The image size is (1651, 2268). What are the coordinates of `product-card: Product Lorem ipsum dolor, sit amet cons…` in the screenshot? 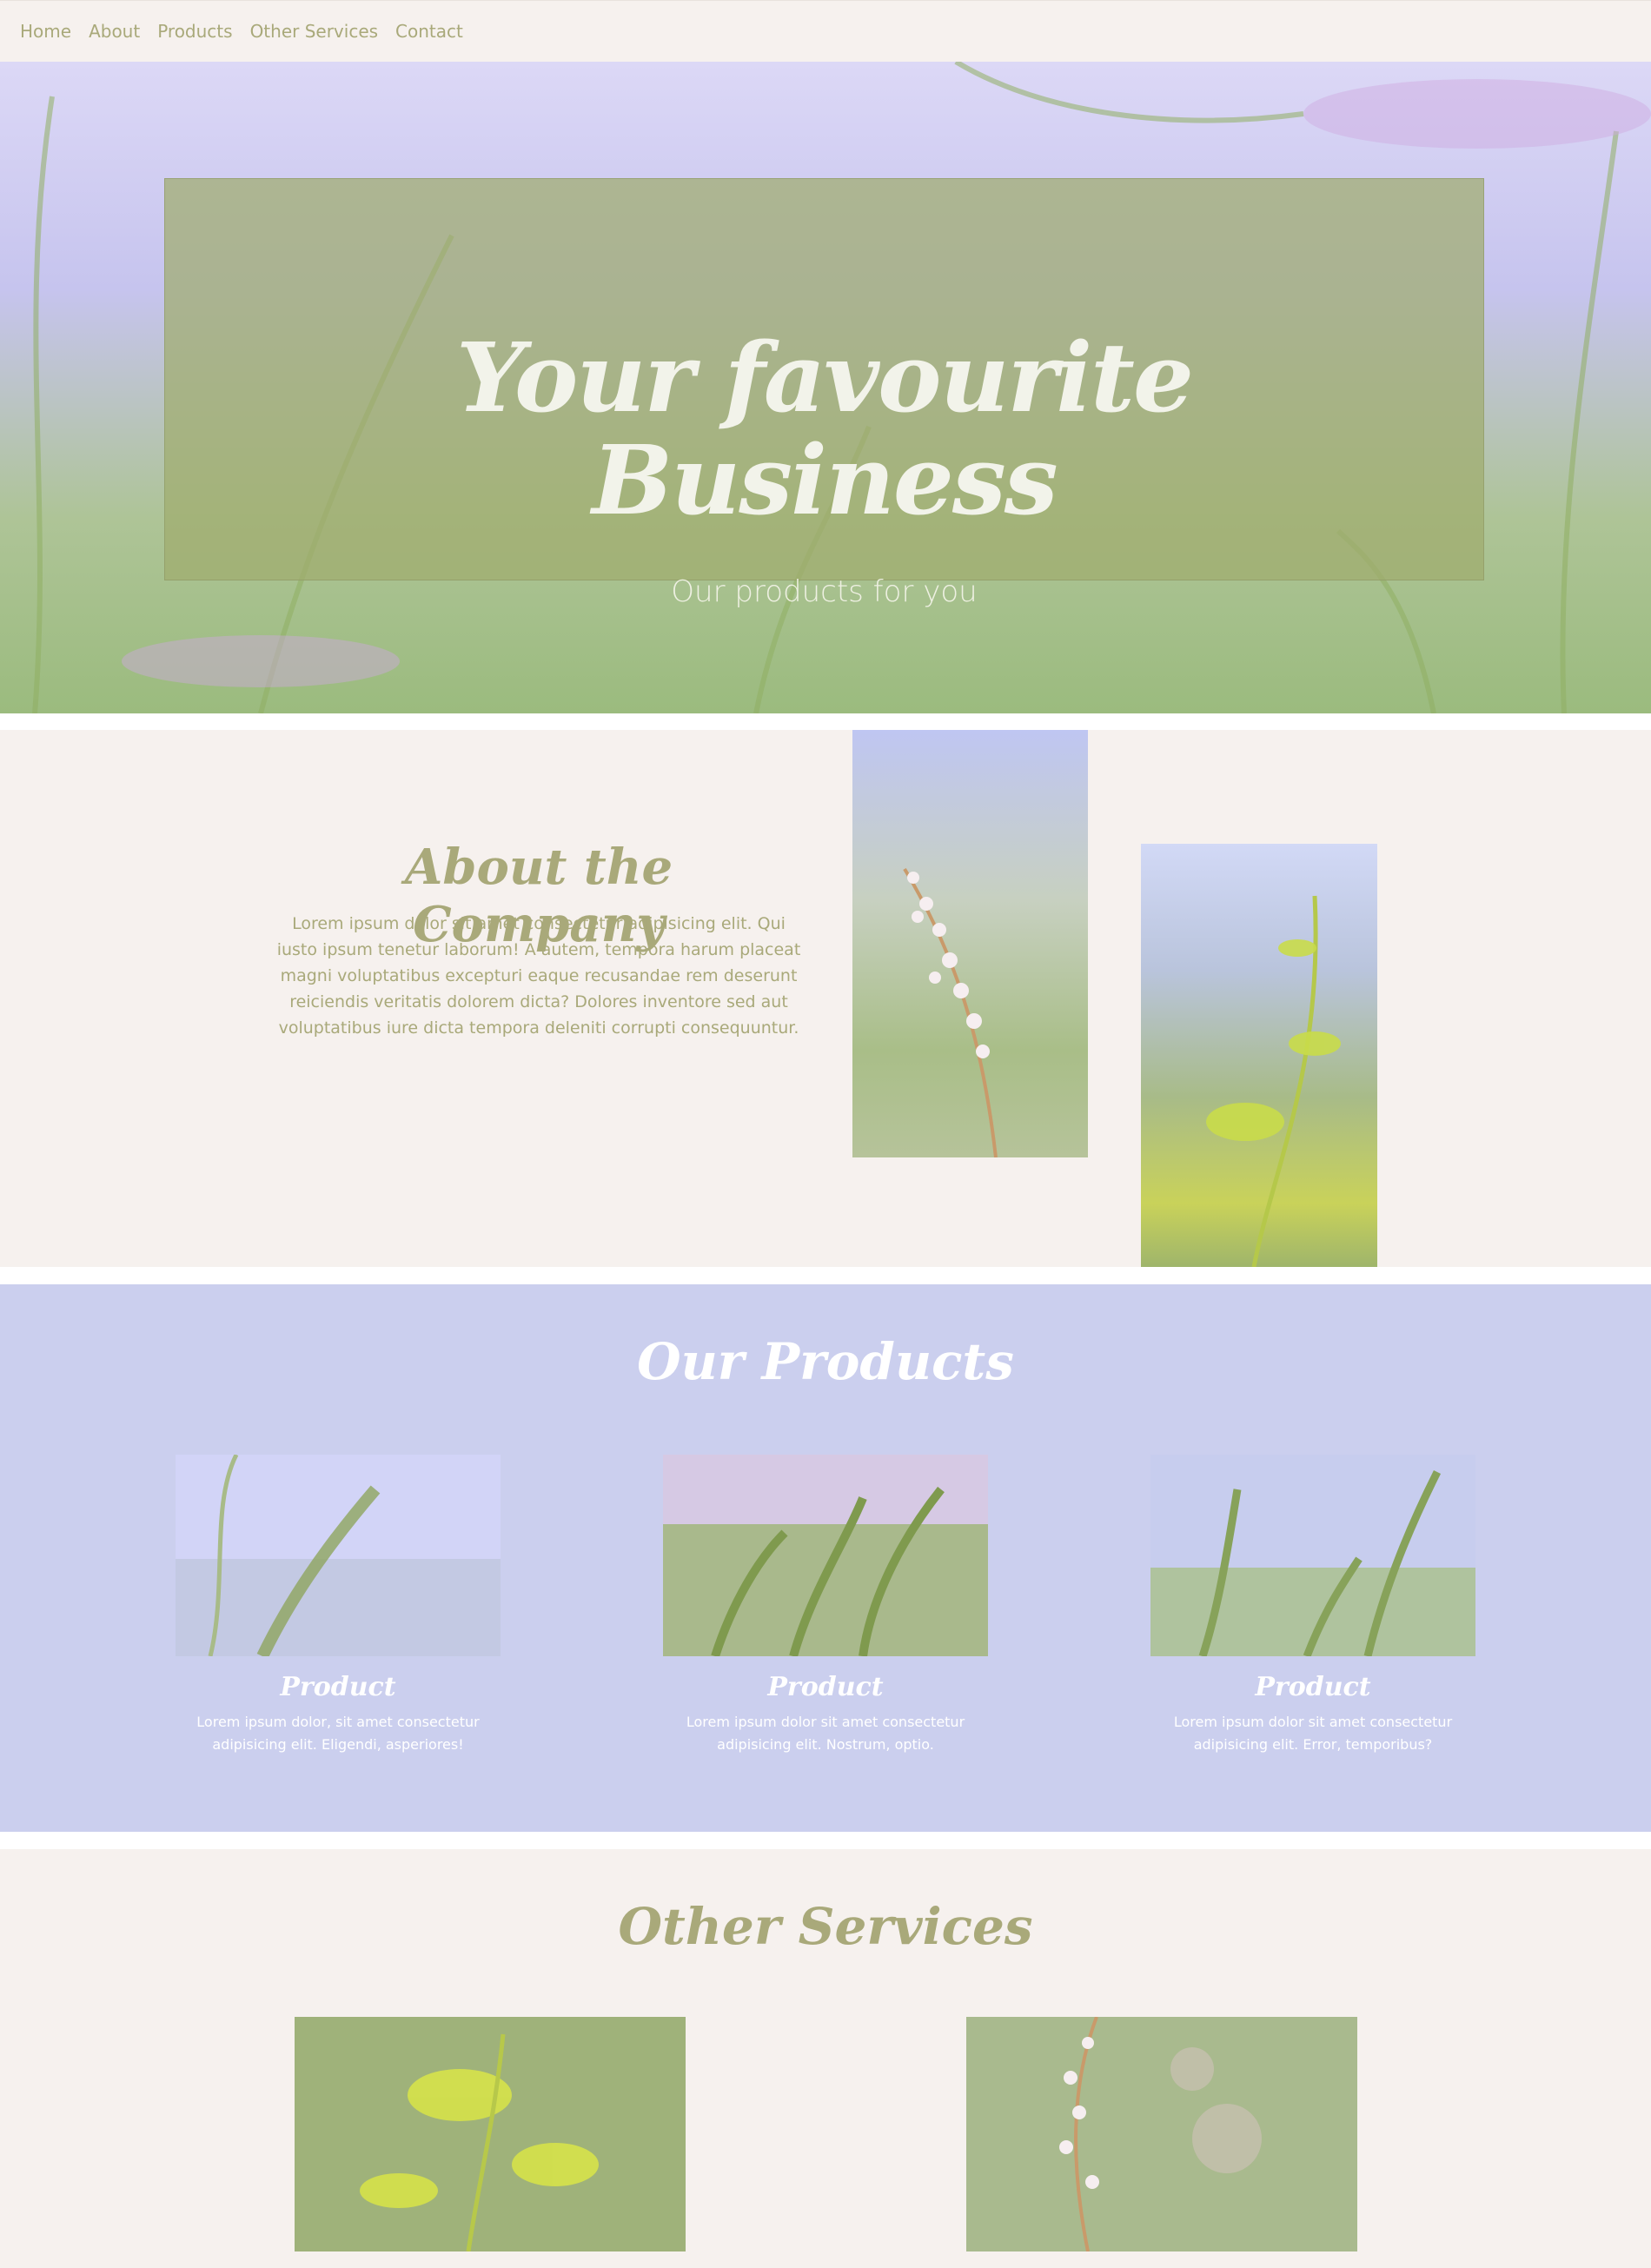 It's located at (338, 1605).